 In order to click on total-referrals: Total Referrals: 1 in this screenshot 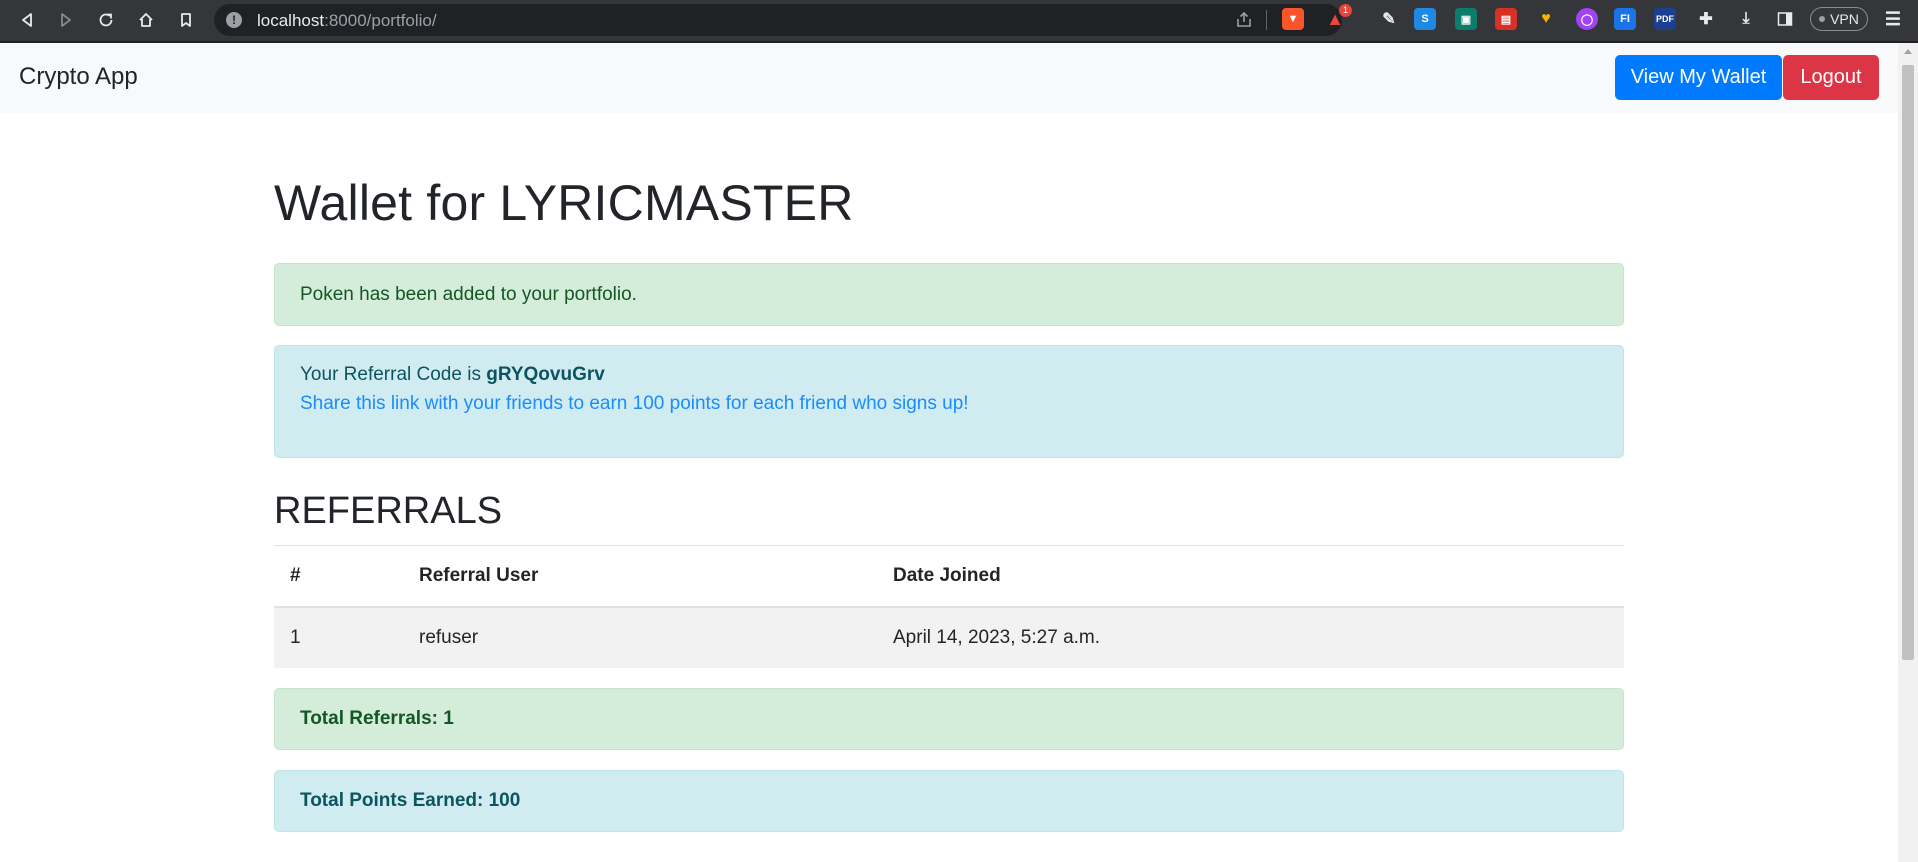, I will do `click(377, 718)`.